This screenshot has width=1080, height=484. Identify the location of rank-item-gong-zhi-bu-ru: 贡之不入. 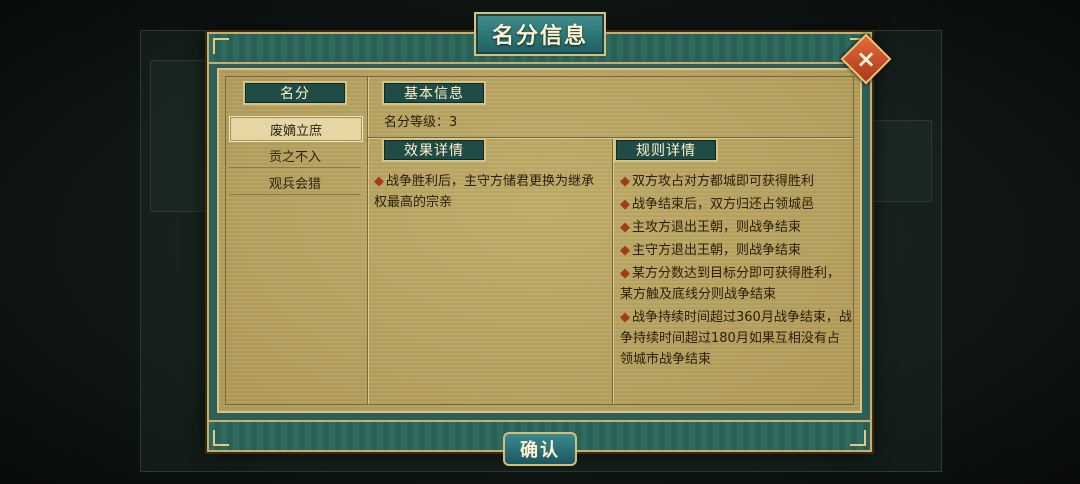
(295, 155).